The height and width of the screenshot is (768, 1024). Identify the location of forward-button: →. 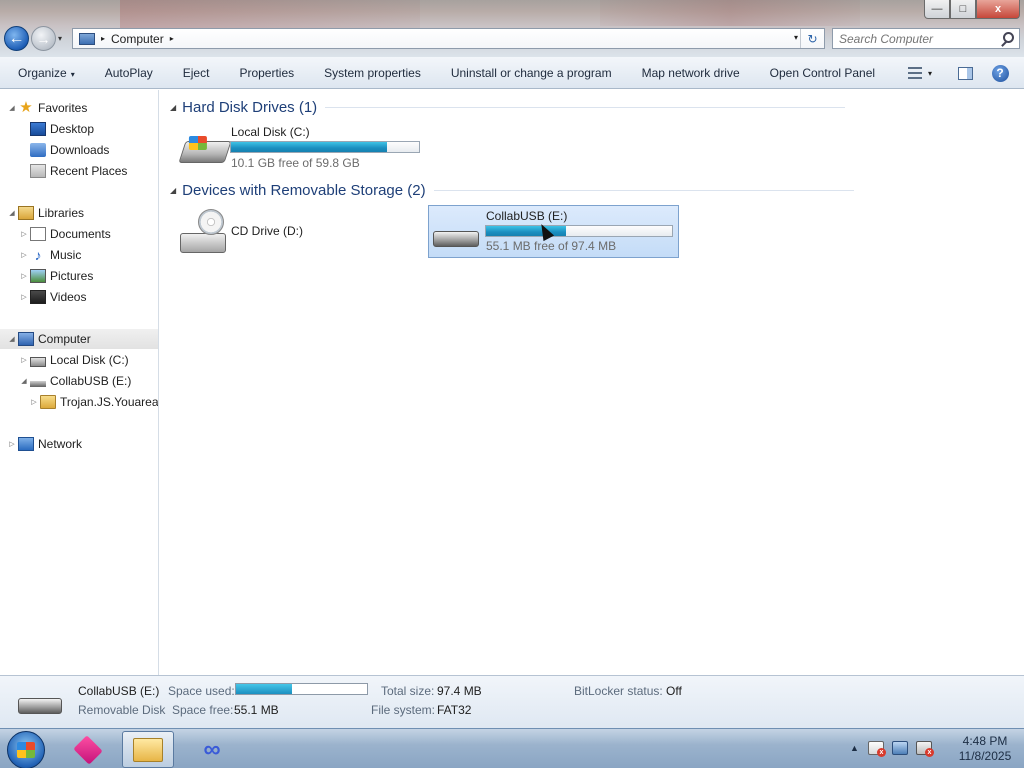
(43, 38).